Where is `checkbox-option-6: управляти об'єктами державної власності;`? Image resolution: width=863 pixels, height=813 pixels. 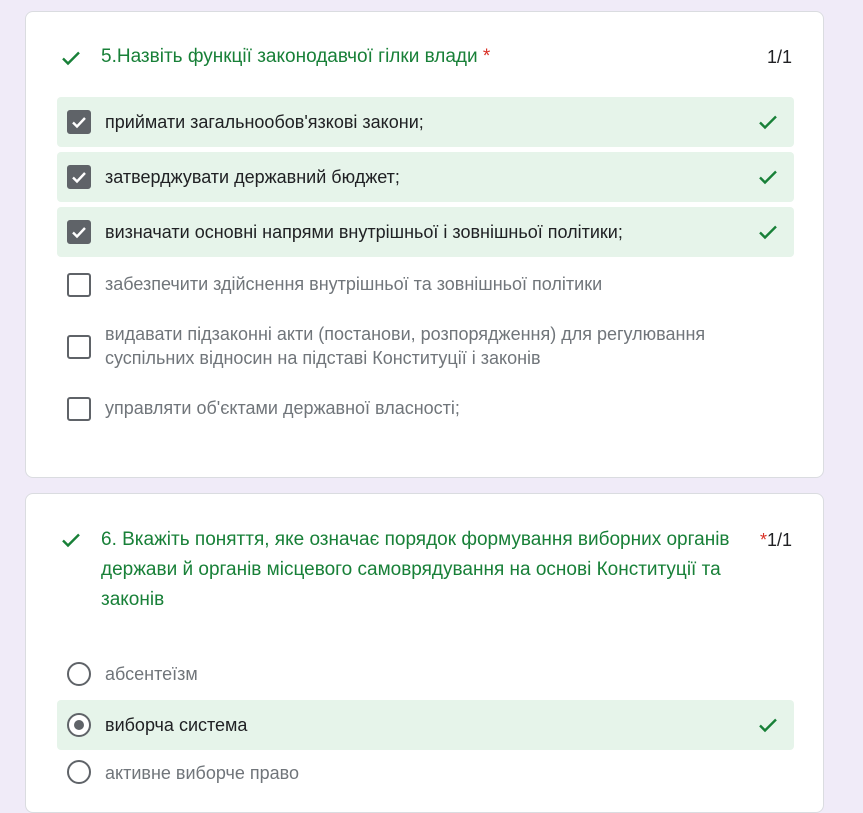
checkbox-option-6: управляти об'єктами державної власності; is located at coordinates (425, 410).